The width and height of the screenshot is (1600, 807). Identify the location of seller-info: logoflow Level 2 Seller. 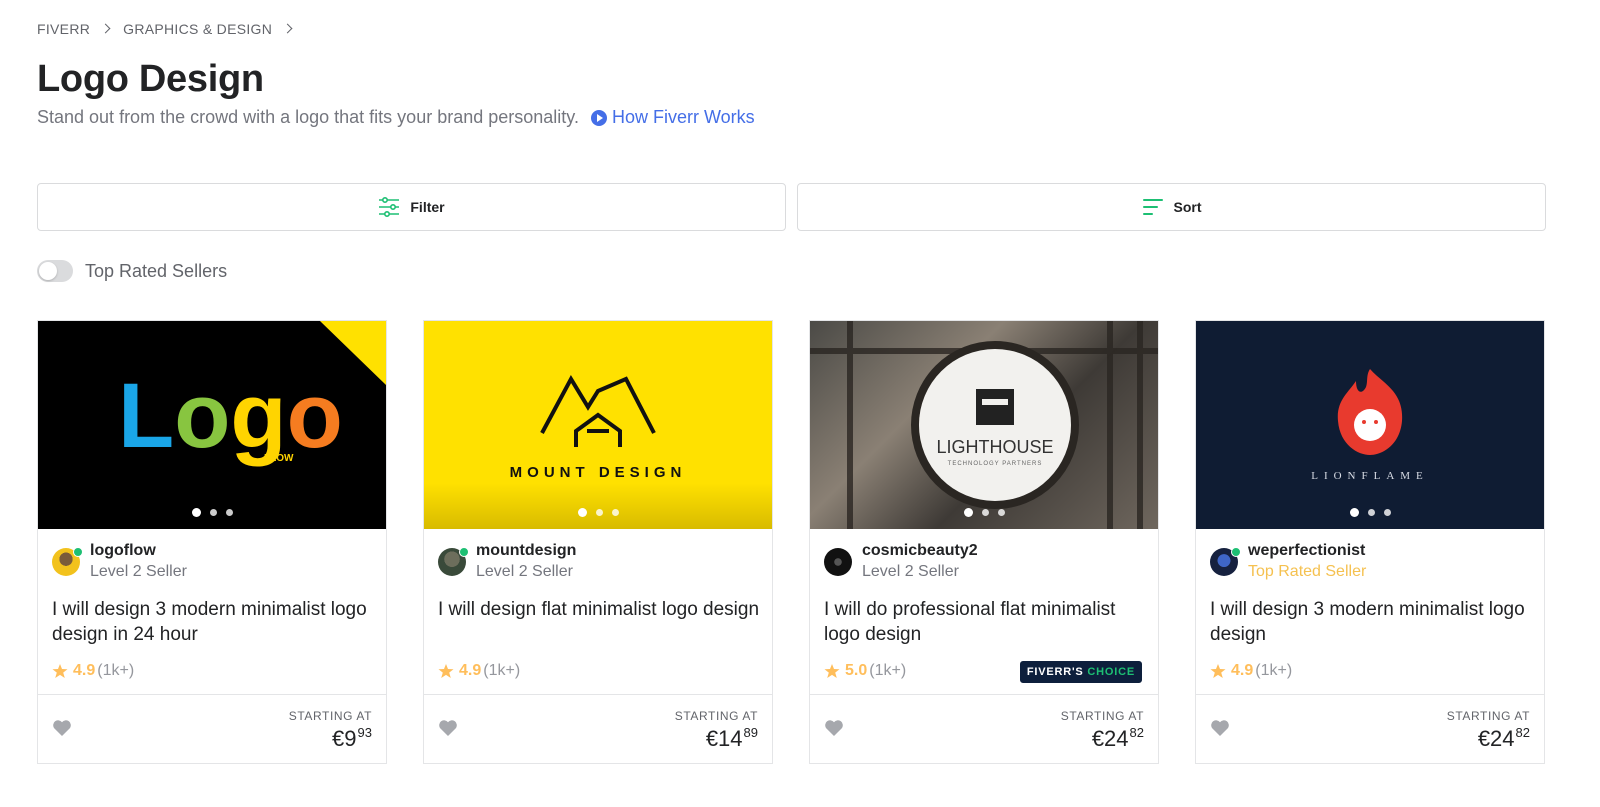
(119, 562).